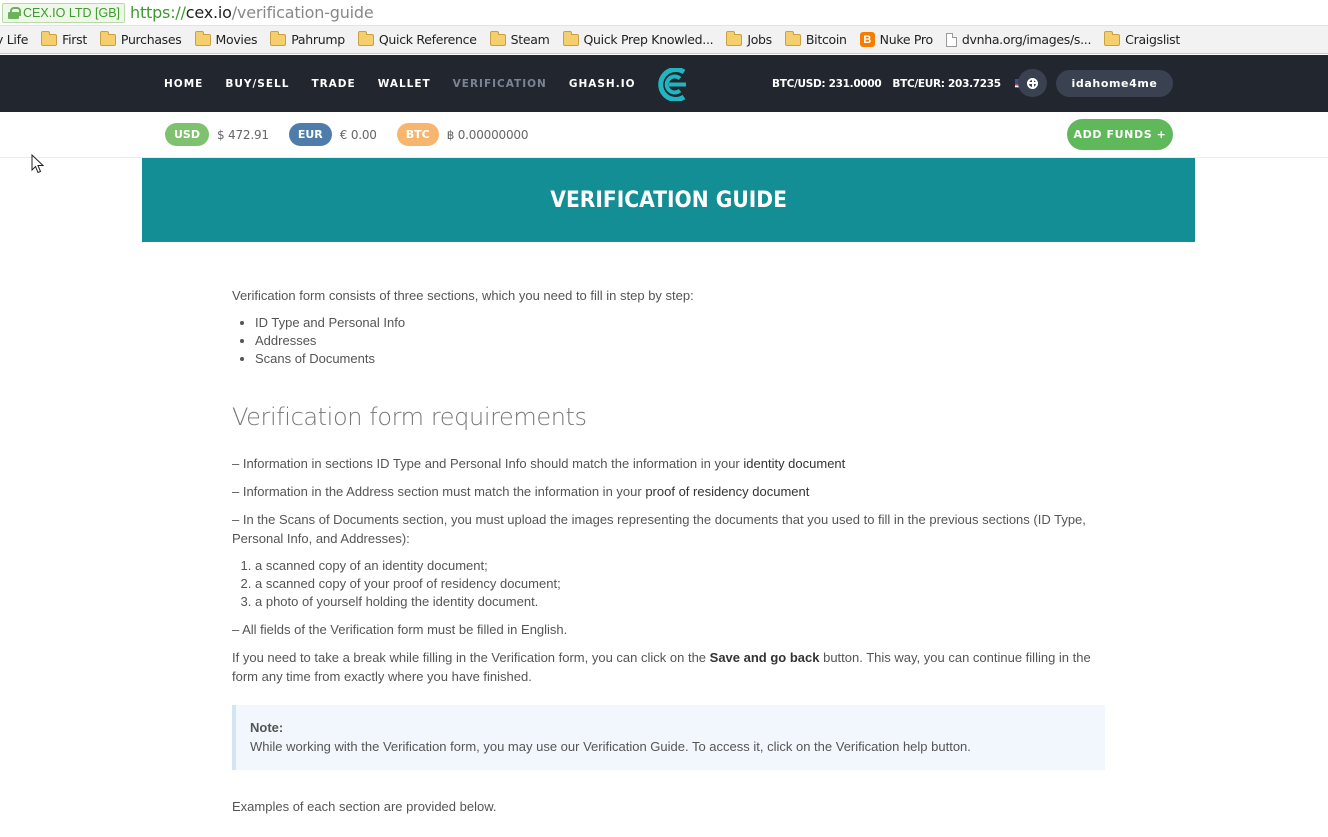 This screenshot has width=1328, height=837. I want to click on balance-usd: USD $ 472.91, so click(217, 134).